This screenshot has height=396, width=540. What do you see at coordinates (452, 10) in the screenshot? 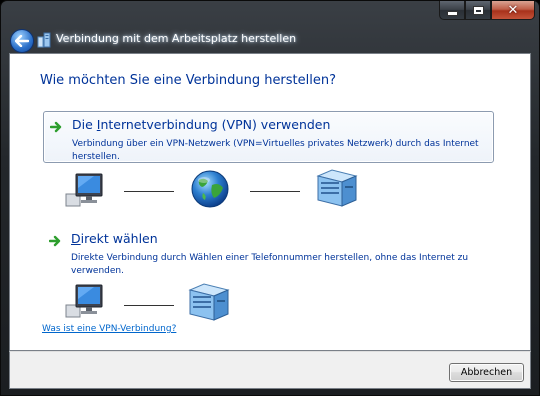
I see `minimize-button` at bounding box center [452, 10].